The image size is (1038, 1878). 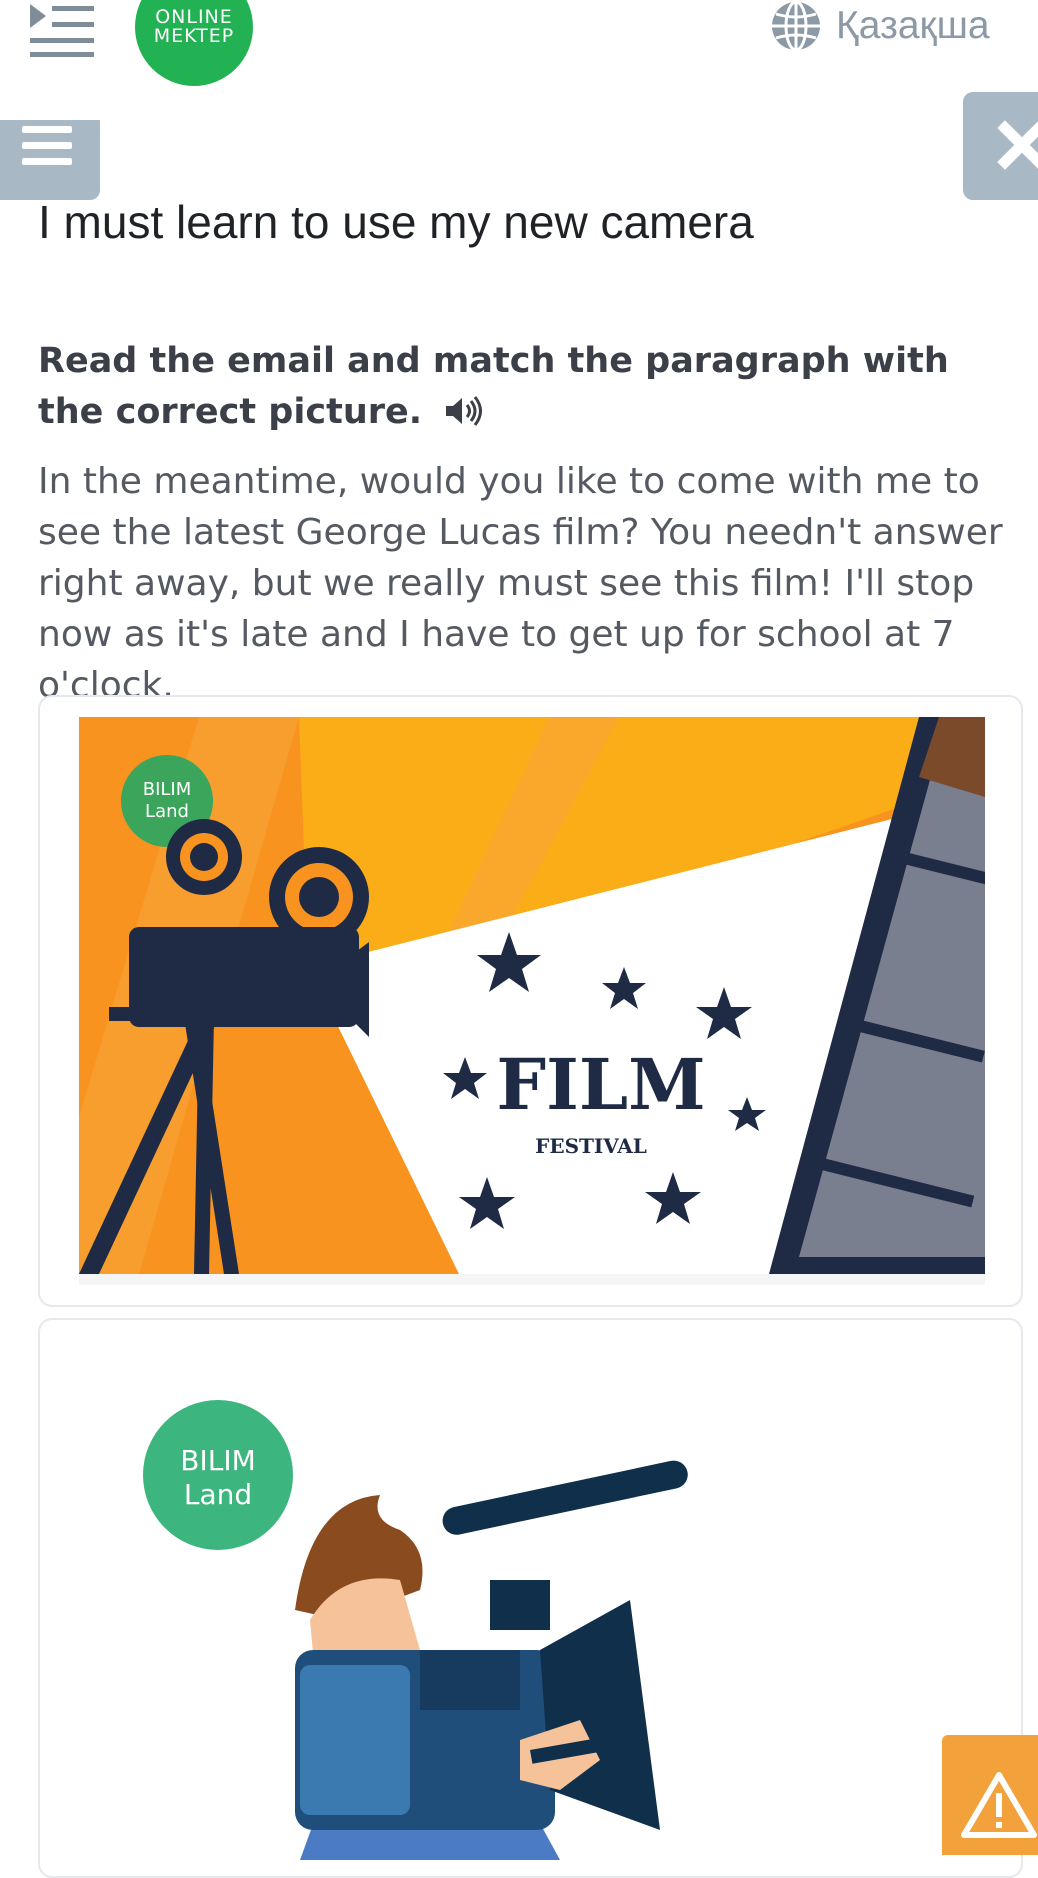 What do you see at coordinates (464, 411) in the screenshot?
I see `speaker-icon` at bounding box center [464, 411].